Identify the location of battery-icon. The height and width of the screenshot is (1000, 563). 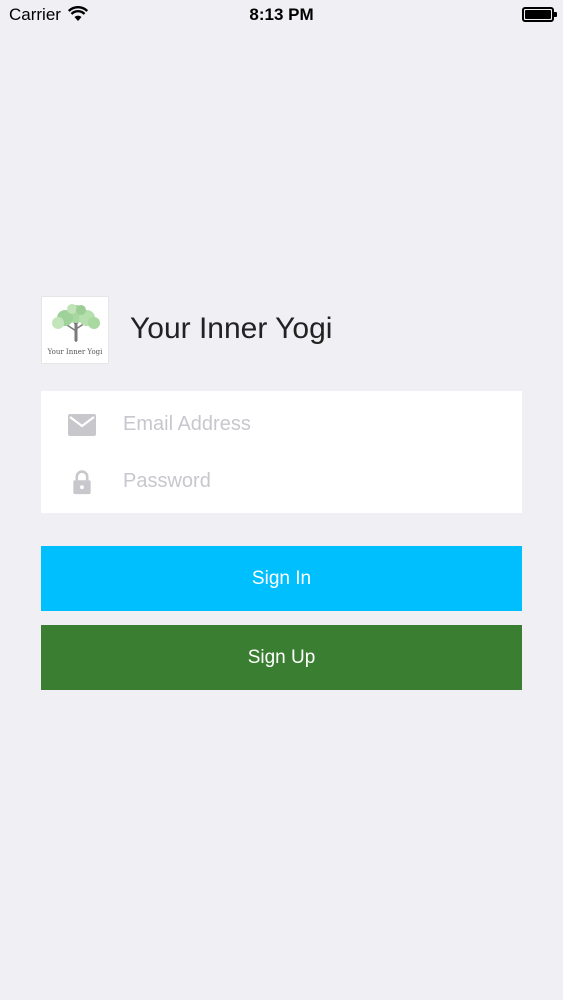
(539, 14).